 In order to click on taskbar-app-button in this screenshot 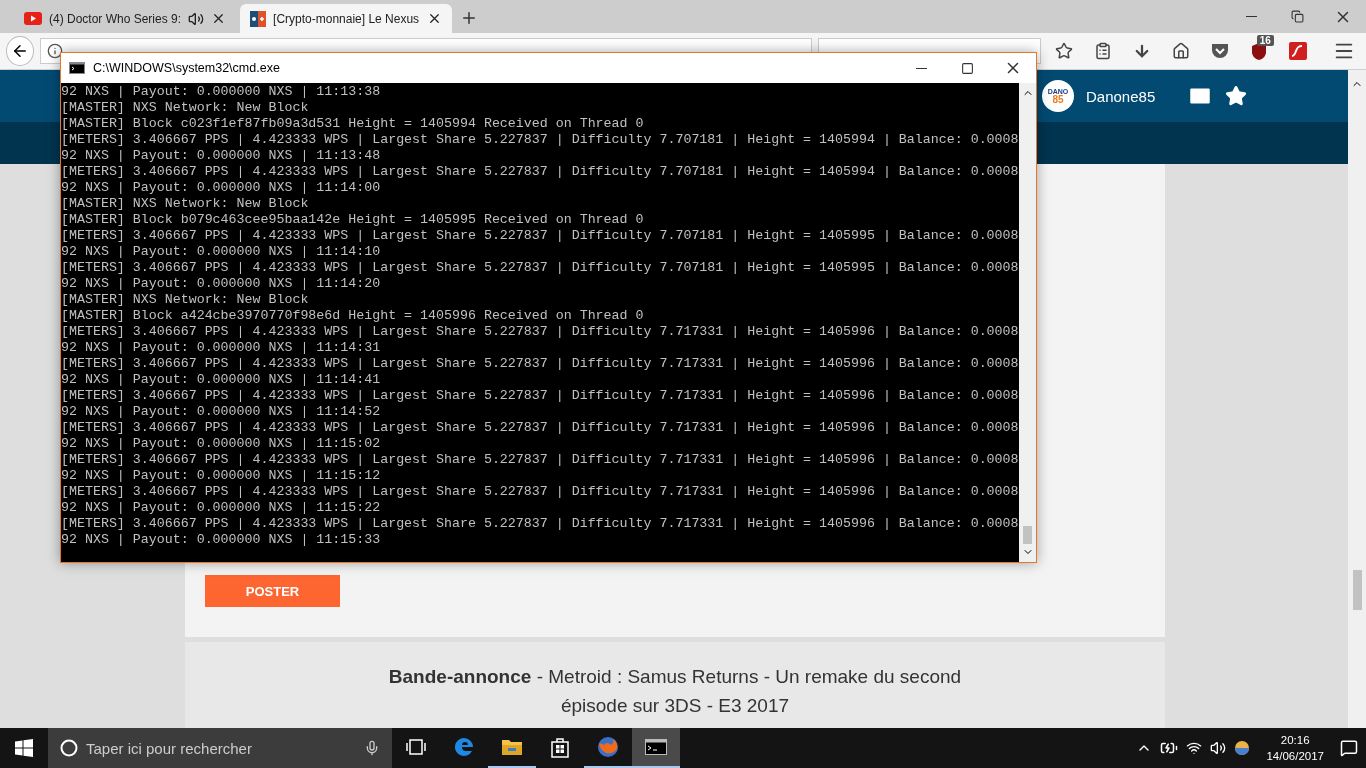, I will do `click(656, 748)`.